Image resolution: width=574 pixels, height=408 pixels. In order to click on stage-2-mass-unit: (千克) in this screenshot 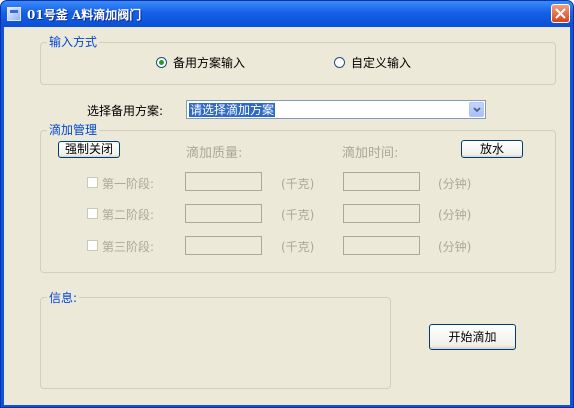, I will do `click(298, 215)`.